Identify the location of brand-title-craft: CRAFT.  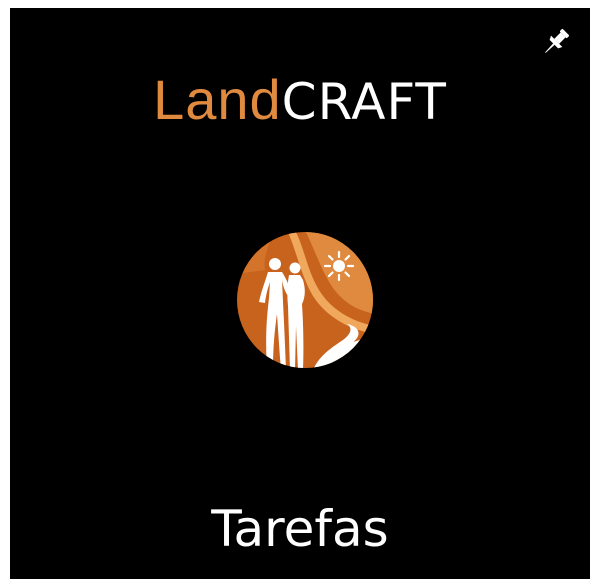
(364, 102).